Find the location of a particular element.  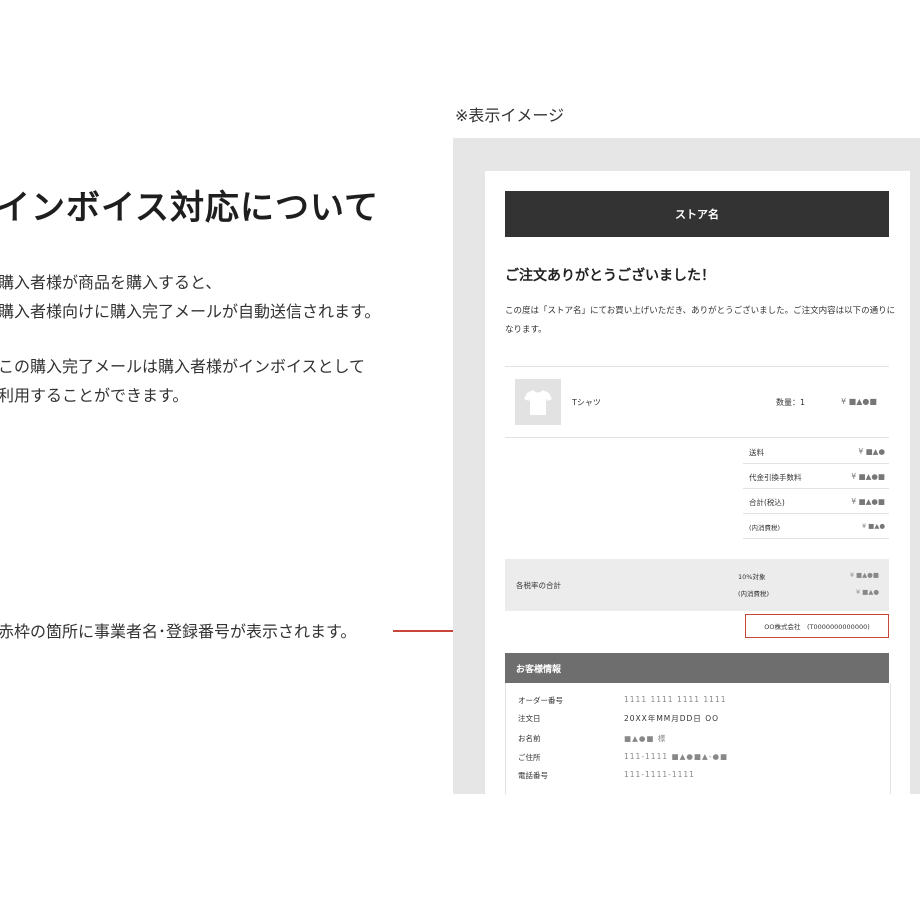

description-line: この購入完了メールは購入者様がインボイスとして is located at coordinates (183, 366).